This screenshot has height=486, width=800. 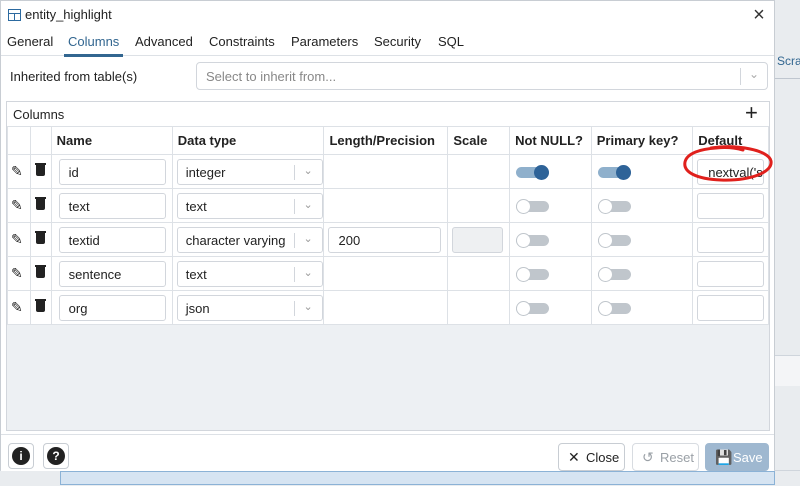 What do you see at coordinates (479, 140) in the screenshot?
I see `header-scale: Scale` at bounding box center [479, 140].